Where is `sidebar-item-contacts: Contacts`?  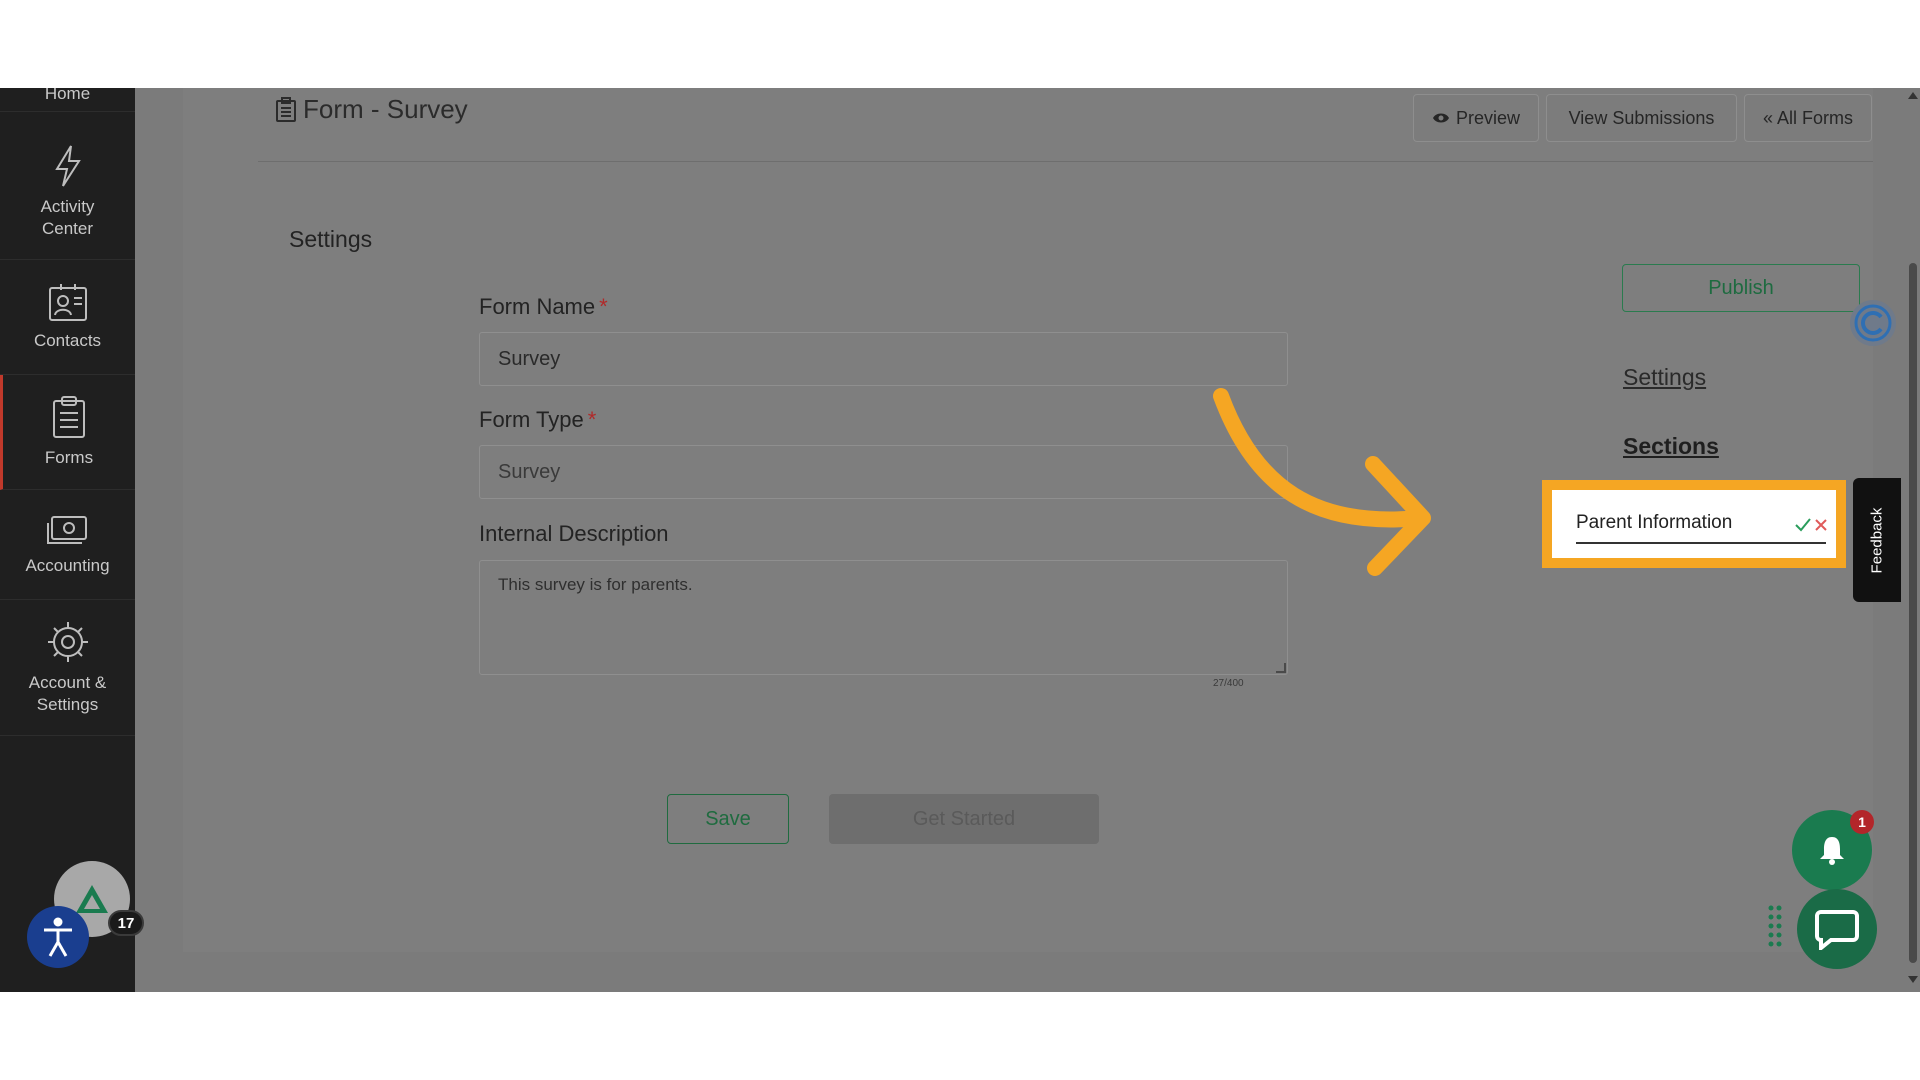
sidebar-item-contacts: Contacts is located at coordinates (67, 317).